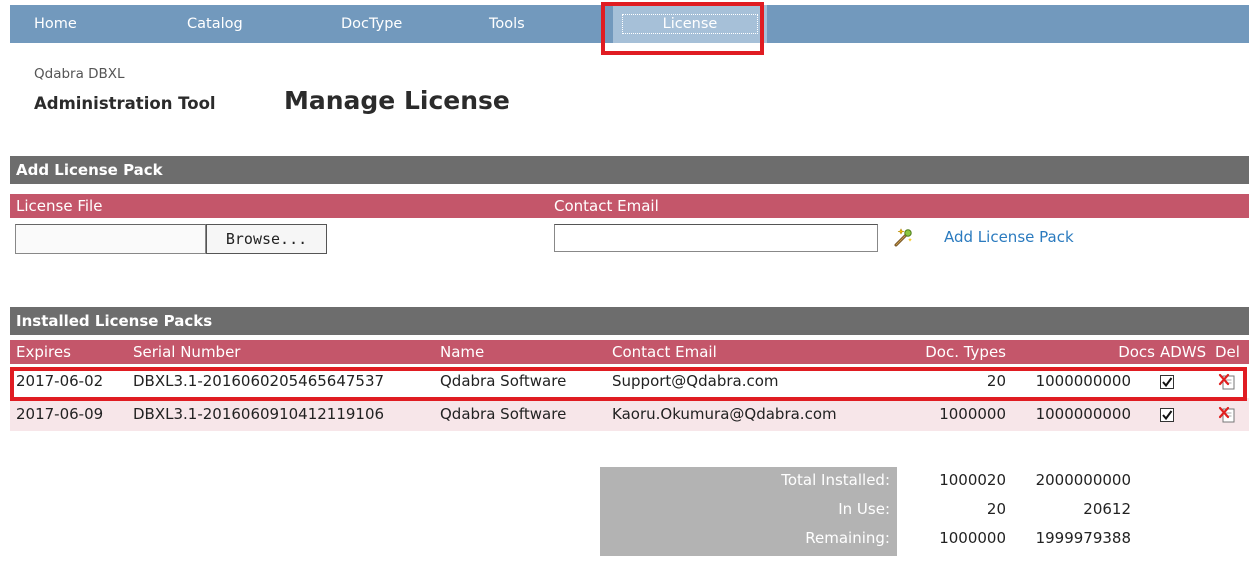  I want to click on row-doc-types: 20, so click(996, 381).